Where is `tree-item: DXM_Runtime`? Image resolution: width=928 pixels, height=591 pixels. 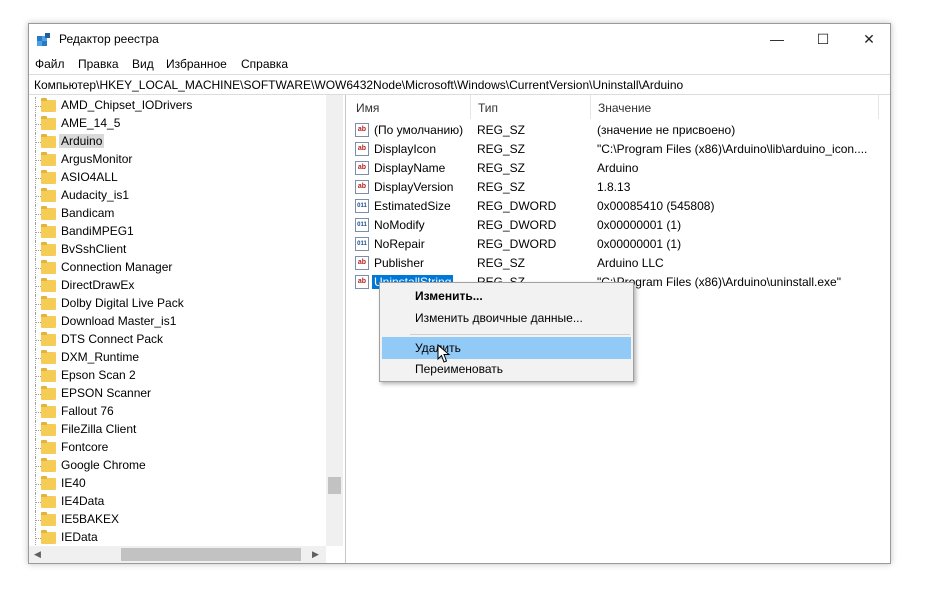 tree-item: DXM_Runtime is located at coordinates (178, 358).